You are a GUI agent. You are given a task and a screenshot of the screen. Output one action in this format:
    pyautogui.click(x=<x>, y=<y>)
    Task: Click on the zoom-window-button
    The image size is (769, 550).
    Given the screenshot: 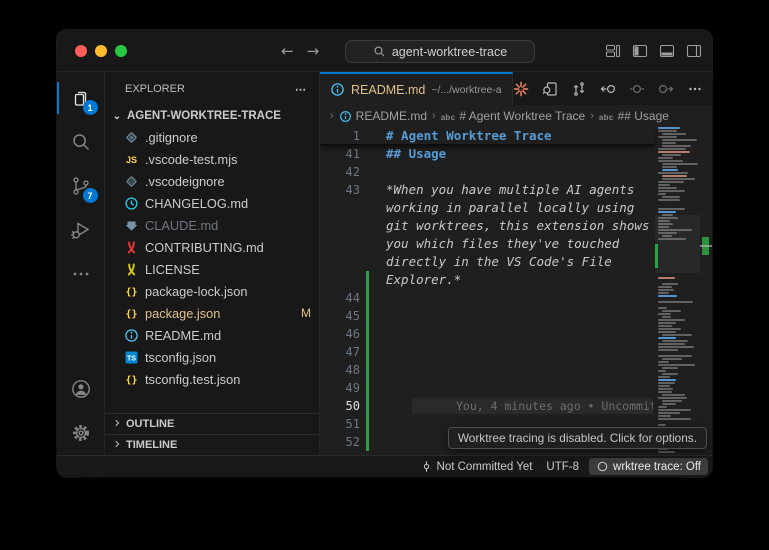 What is the action you would take?
    pyautogui.click(x=121, y=51)
    